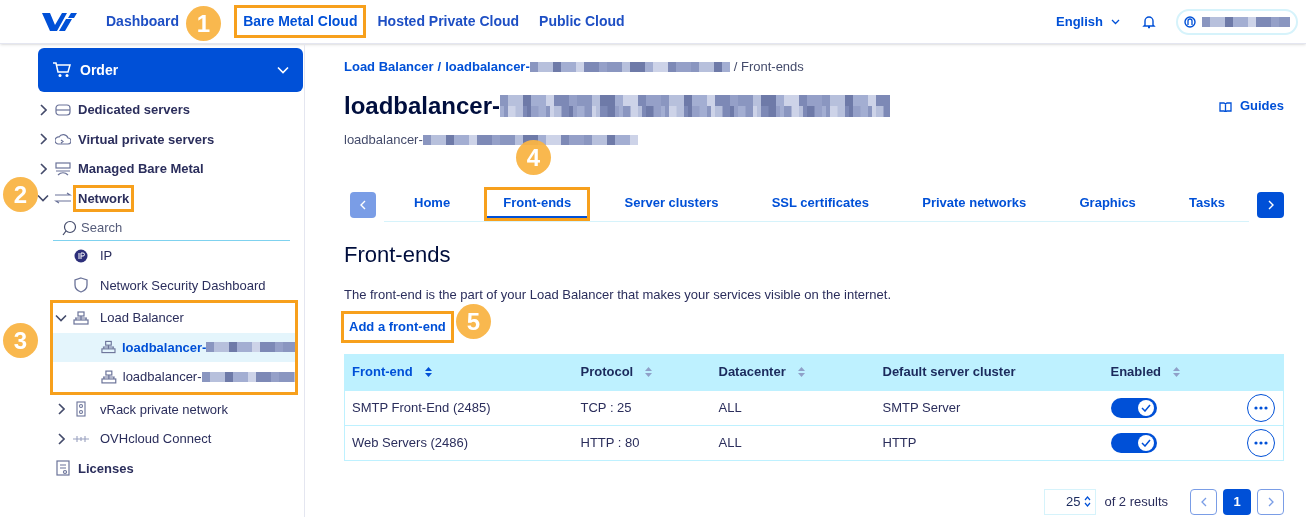 The height and width of the screenshot is (517, 1306). What do you see at coordinates (300, 21) in the screenshot?
I see `nav-link: Bare Metal Cloud` at bounding box center [300, 21].